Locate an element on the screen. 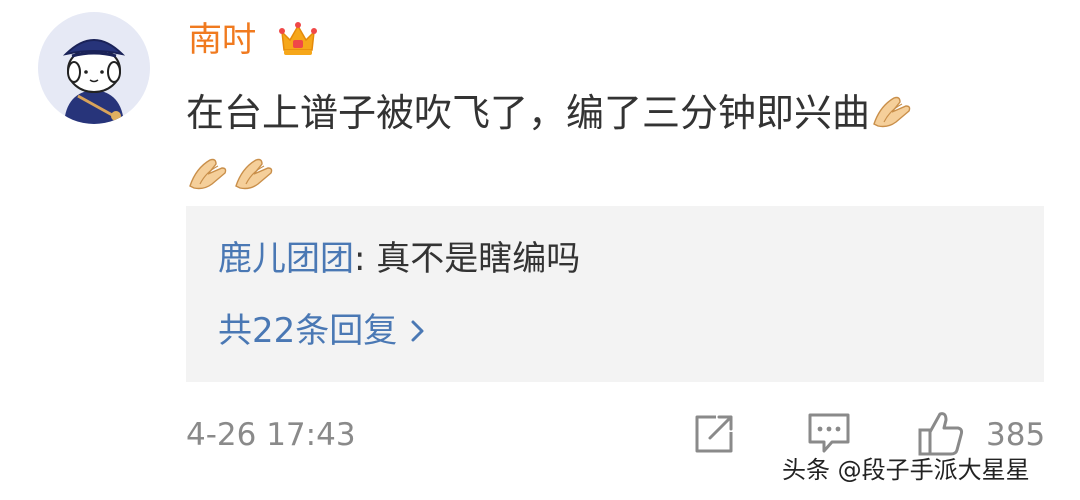 The height and width of the screenshot is (500, 1080). chevron-right-icon is located at coordinates (418, 327).